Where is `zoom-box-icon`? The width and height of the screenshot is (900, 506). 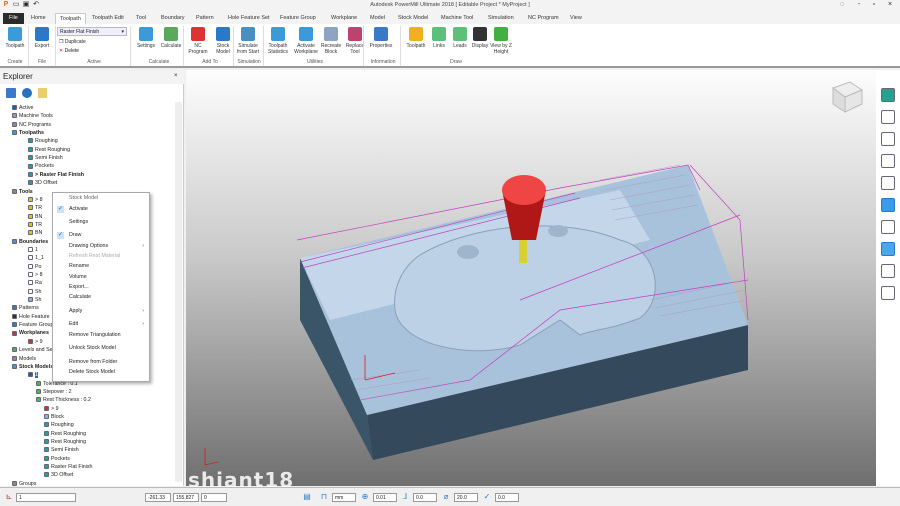 zoom-box-icon is located at coordinates (888, 161).